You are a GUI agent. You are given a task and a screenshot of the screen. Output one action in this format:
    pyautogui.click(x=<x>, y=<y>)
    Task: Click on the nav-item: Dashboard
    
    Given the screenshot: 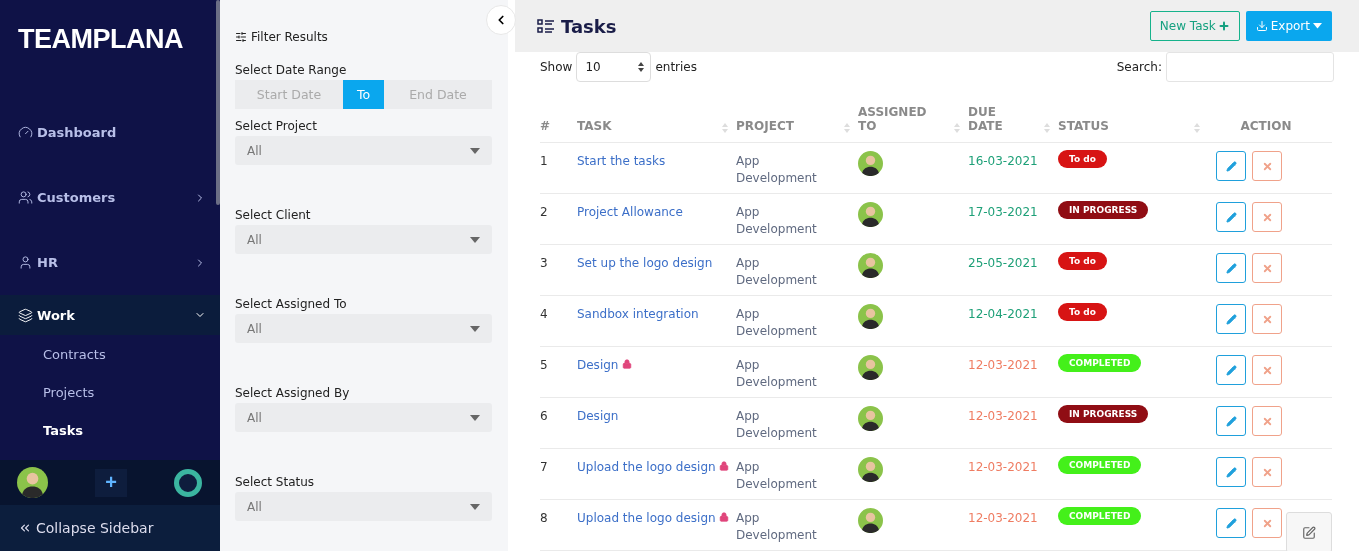 What is the action you would take?
    pyautogui.click(x=110, y=132)
    